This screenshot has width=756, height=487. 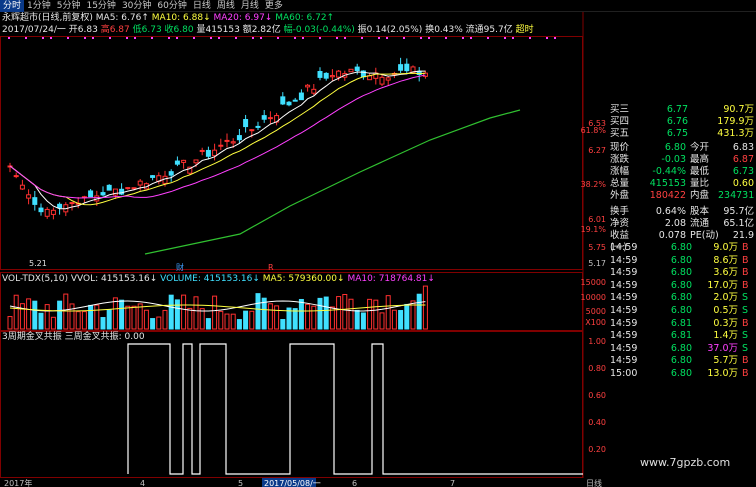 I want to click on price-axis-label: 6.01, so click(x=597, y=219).